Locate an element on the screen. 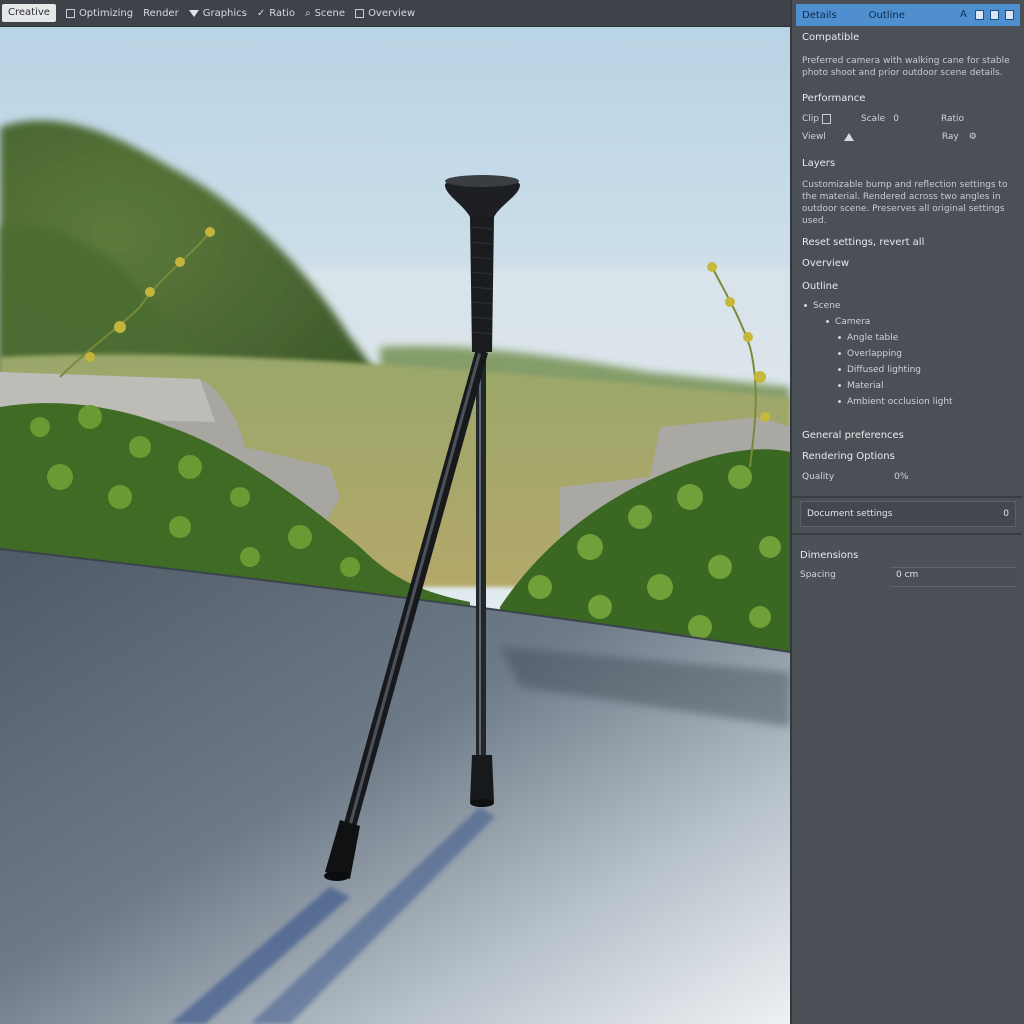 This screenshot has width=1024, height=1024. tree-item-scene: Scene is located at coordinates (908, 306).